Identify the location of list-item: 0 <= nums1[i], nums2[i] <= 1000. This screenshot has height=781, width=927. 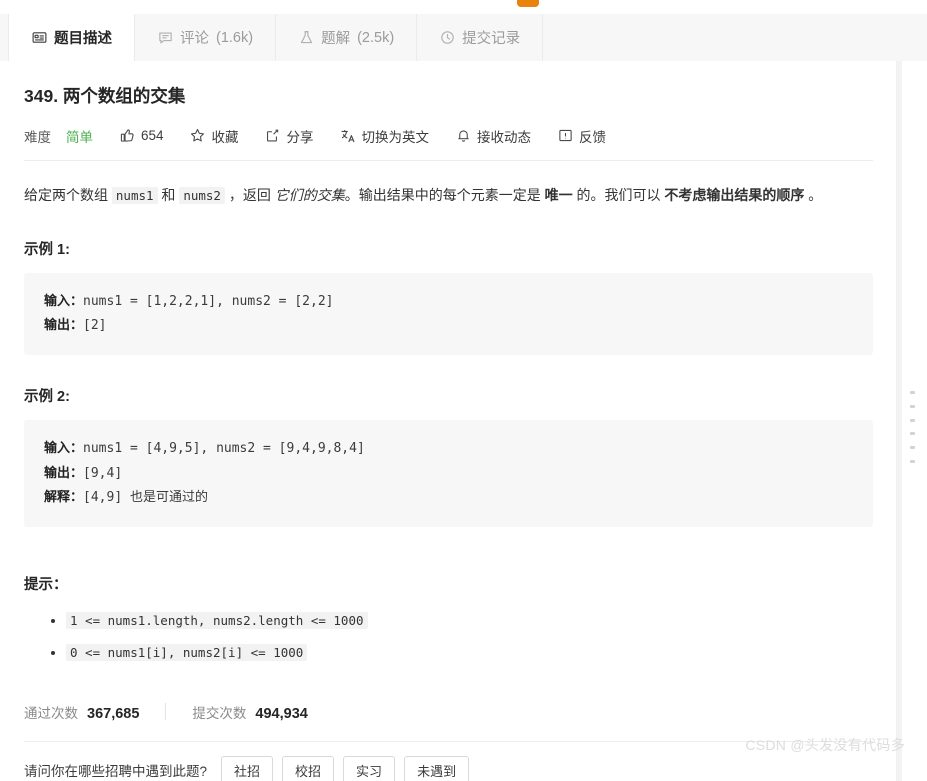
(469, 653).